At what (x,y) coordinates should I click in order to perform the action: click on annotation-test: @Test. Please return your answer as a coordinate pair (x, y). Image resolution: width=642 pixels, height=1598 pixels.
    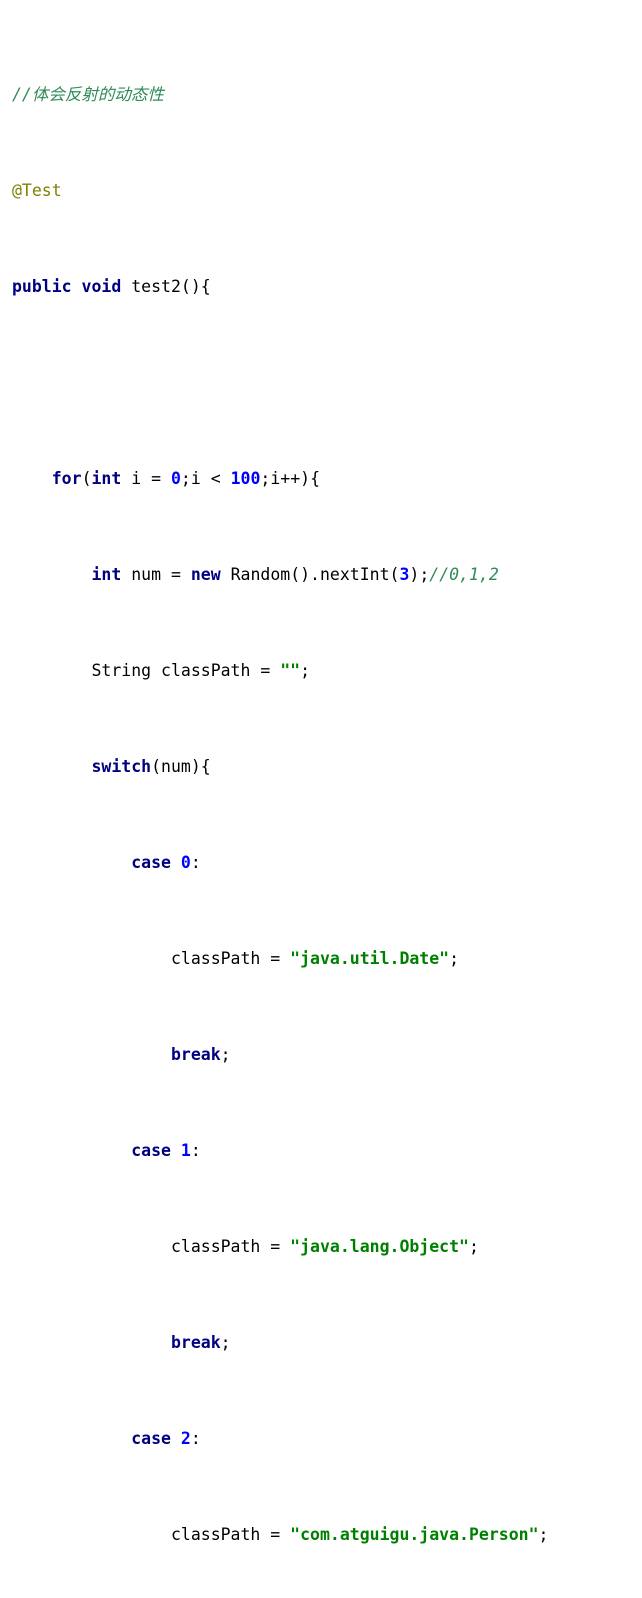
    Looking at the image, I should click on (37, 190).